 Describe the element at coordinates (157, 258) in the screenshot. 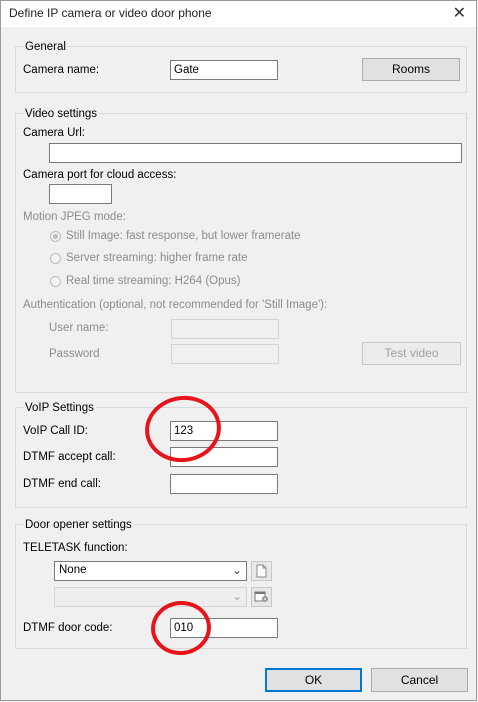

I see `radio-server-streaming-label: Server streaming: higher frame rate` at that location.